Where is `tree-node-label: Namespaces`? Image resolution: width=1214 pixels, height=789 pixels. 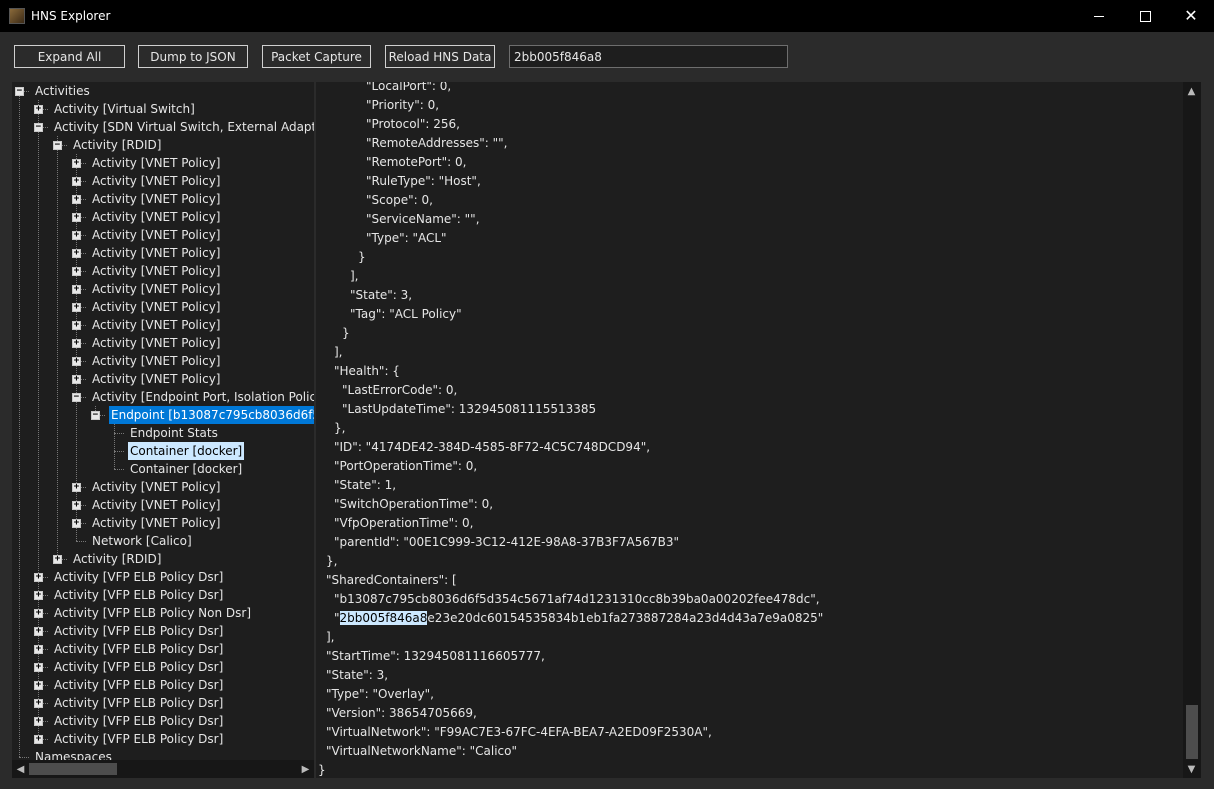 tree-node-label: Namespaces is located at coordinates (73, 754).